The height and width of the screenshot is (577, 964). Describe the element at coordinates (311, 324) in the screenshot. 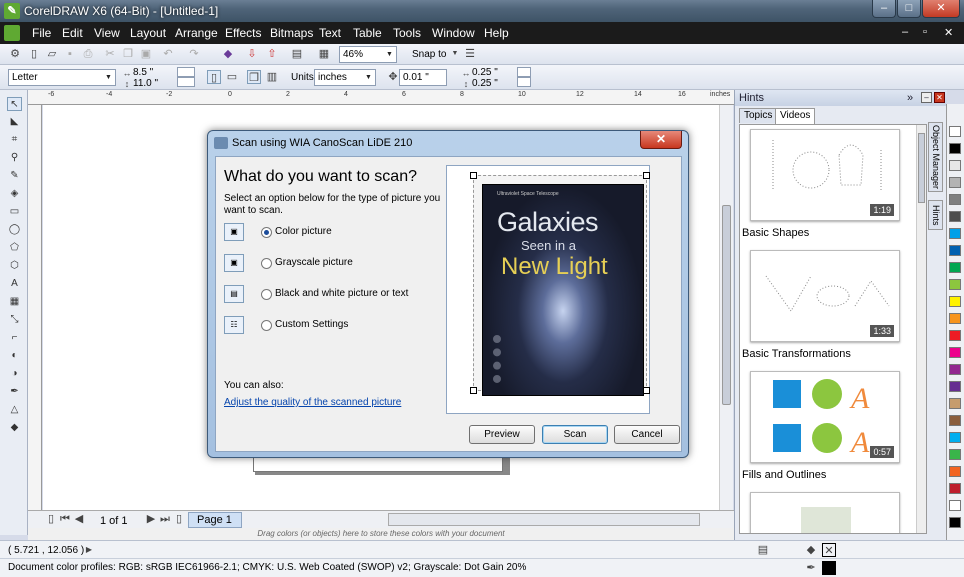

I see `option-label: Custom Settings` at that location.